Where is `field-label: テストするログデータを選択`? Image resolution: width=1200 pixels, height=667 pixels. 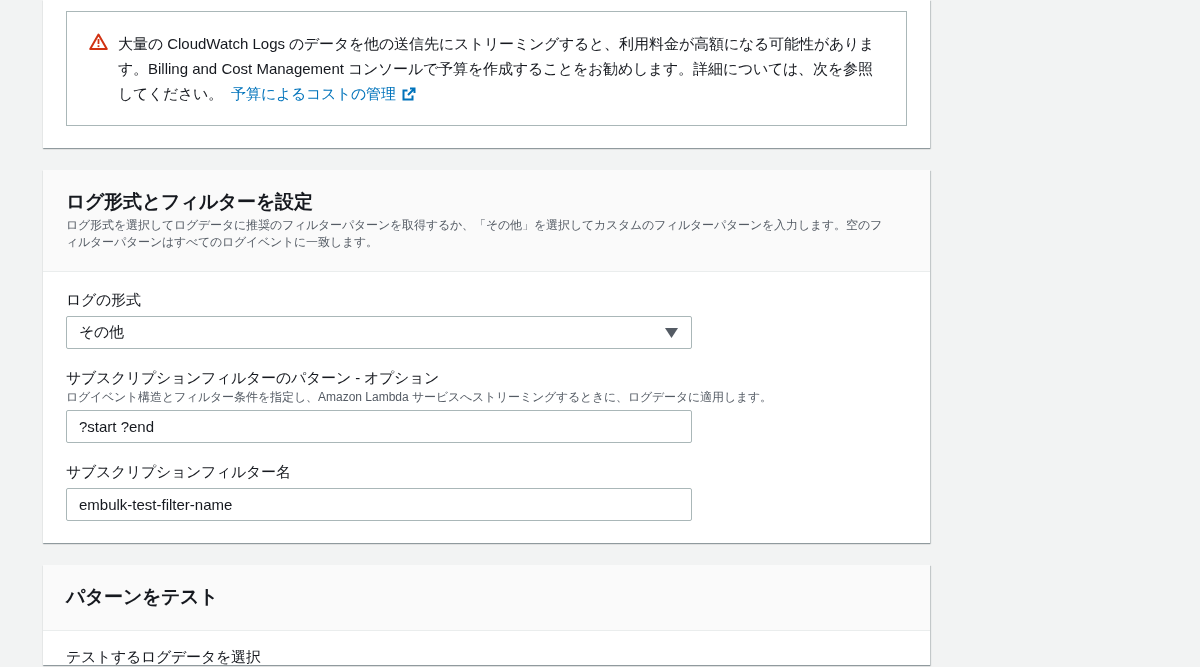
field-label: テストするログデータを選択 is located at coordinates (163, 656).